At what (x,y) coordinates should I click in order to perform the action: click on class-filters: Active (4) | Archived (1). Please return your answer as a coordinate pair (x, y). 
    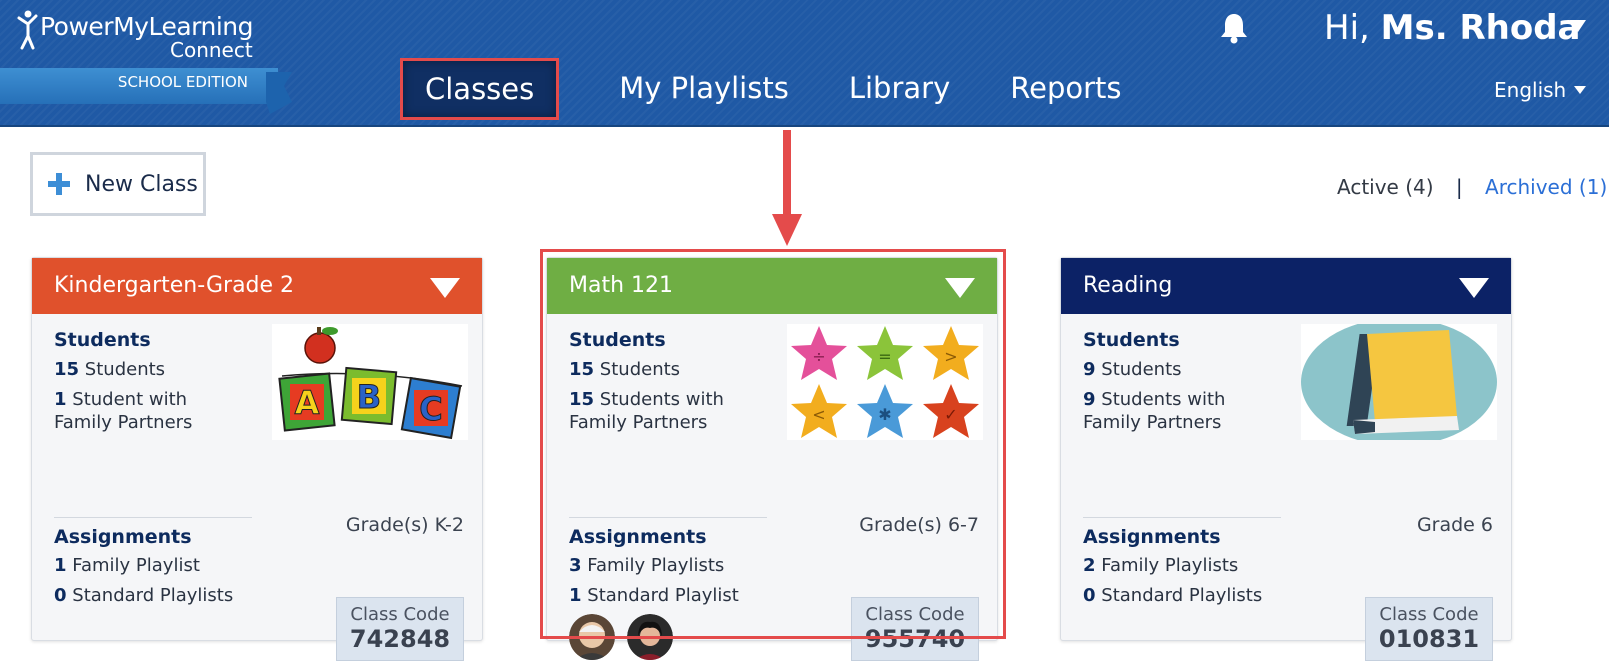
    Looking at the image, I should click on (1472, 187).